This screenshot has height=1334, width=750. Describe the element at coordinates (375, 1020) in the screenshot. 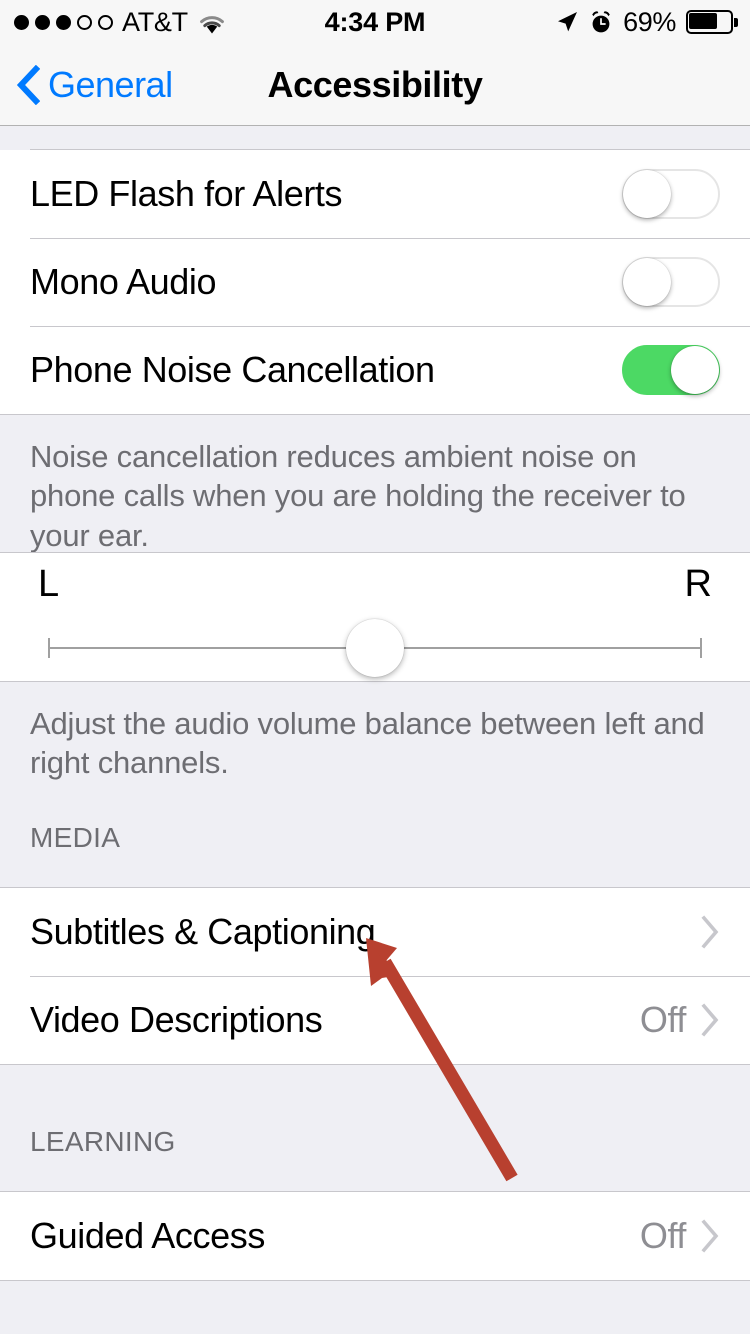

I see `row-video-descriptions: Video Descriptions Off` at that location.